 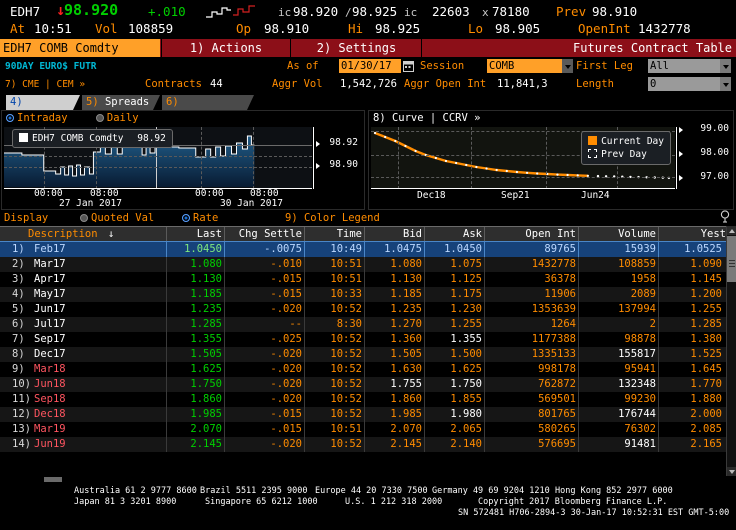 I want to click on exchange-link: 7) CME | CEM », so click(x=45, y=84).